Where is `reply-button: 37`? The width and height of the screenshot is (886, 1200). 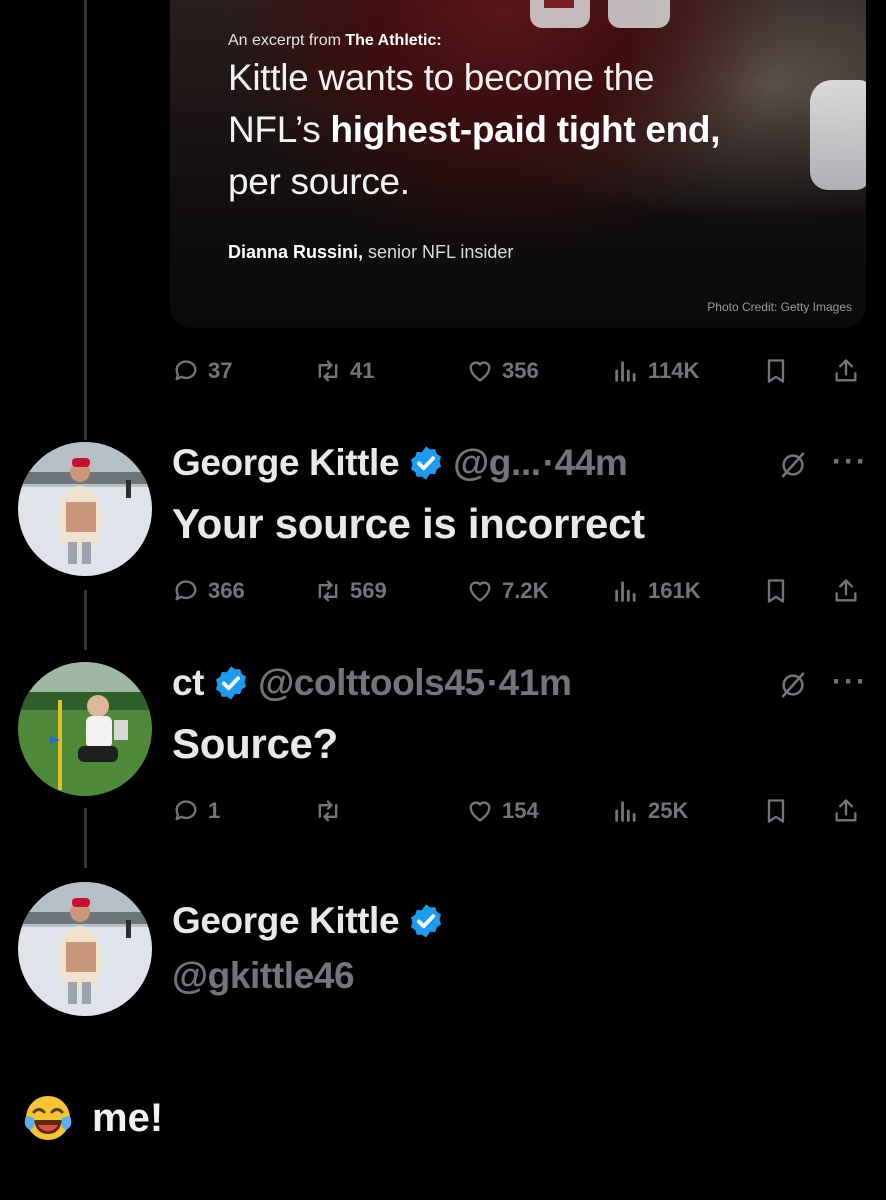
reply-button: 37 is located at coordinates (202, 371).